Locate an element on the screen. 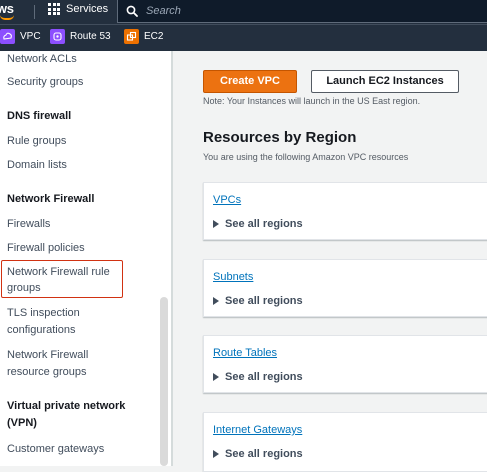 The height and width of the screenshot is (472, 487). search-bar is located at coordinates (302, 11).